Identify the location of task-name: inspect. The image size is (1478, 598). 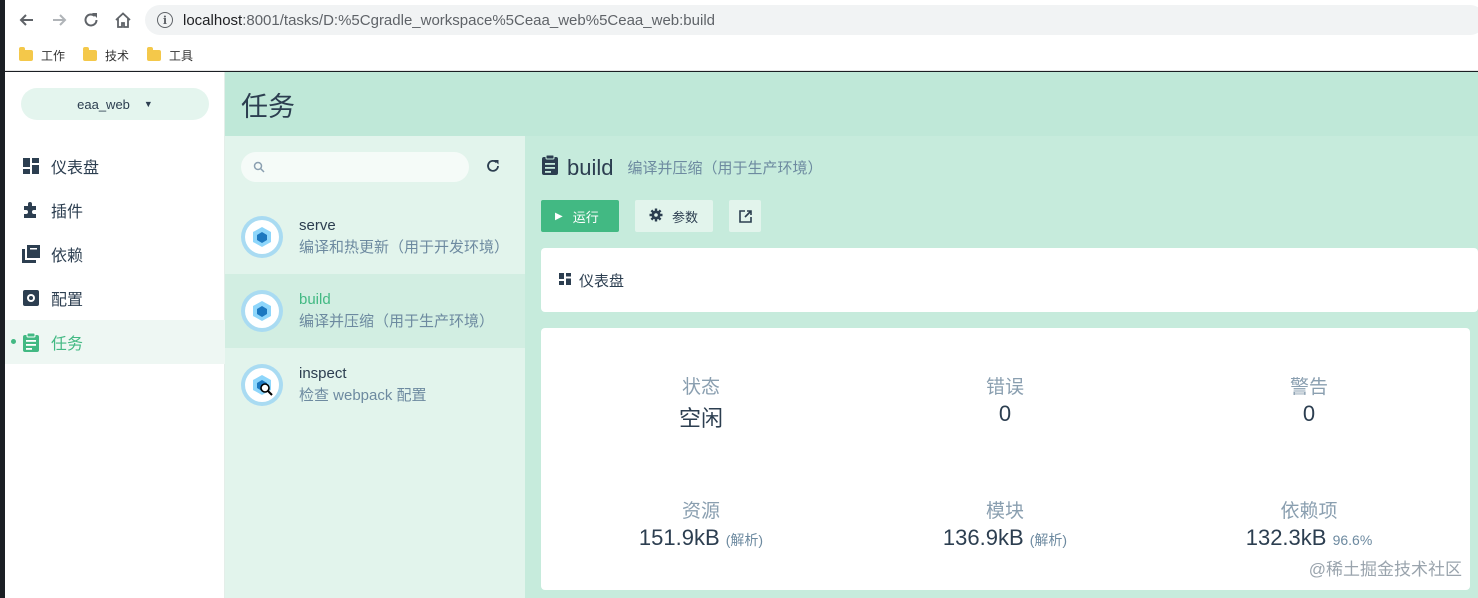
(323, 373).